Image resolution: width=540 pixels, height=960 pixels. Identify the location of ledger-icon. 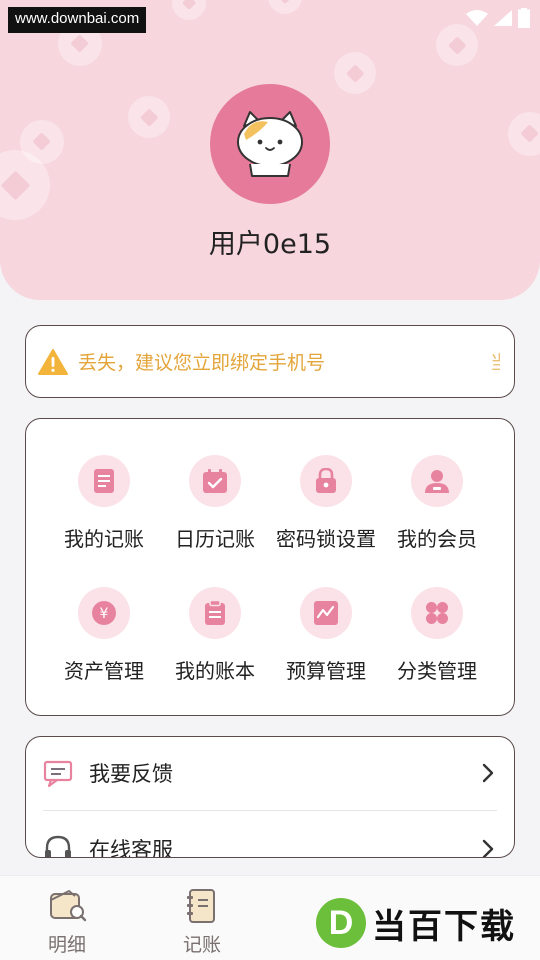
(104, 481).